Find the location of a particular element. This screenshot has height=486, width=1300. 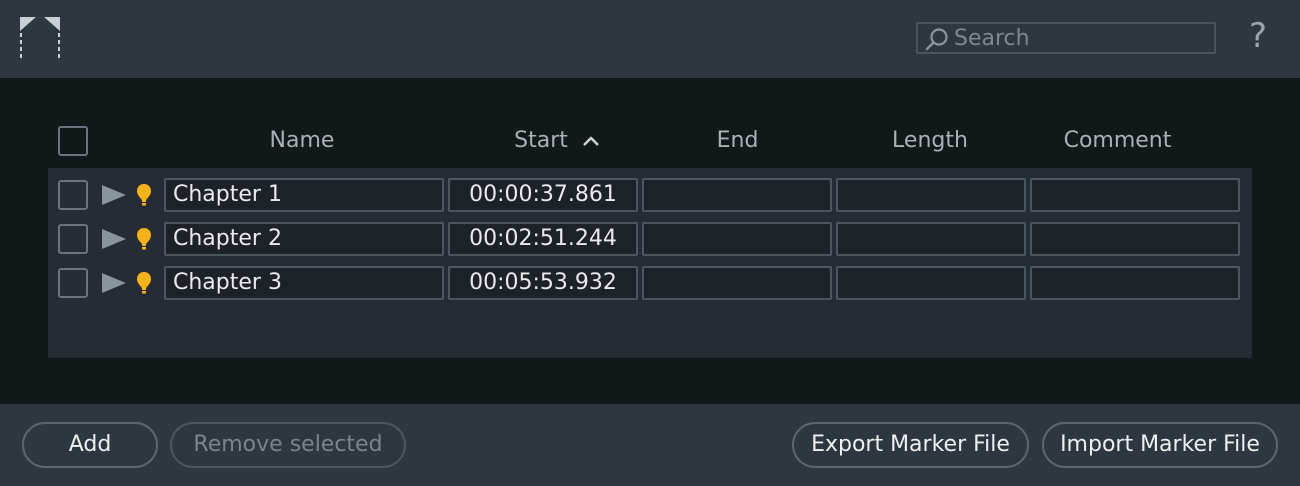

marker-start-field: 00:05:53.932 is located at coordinates (543, 283).